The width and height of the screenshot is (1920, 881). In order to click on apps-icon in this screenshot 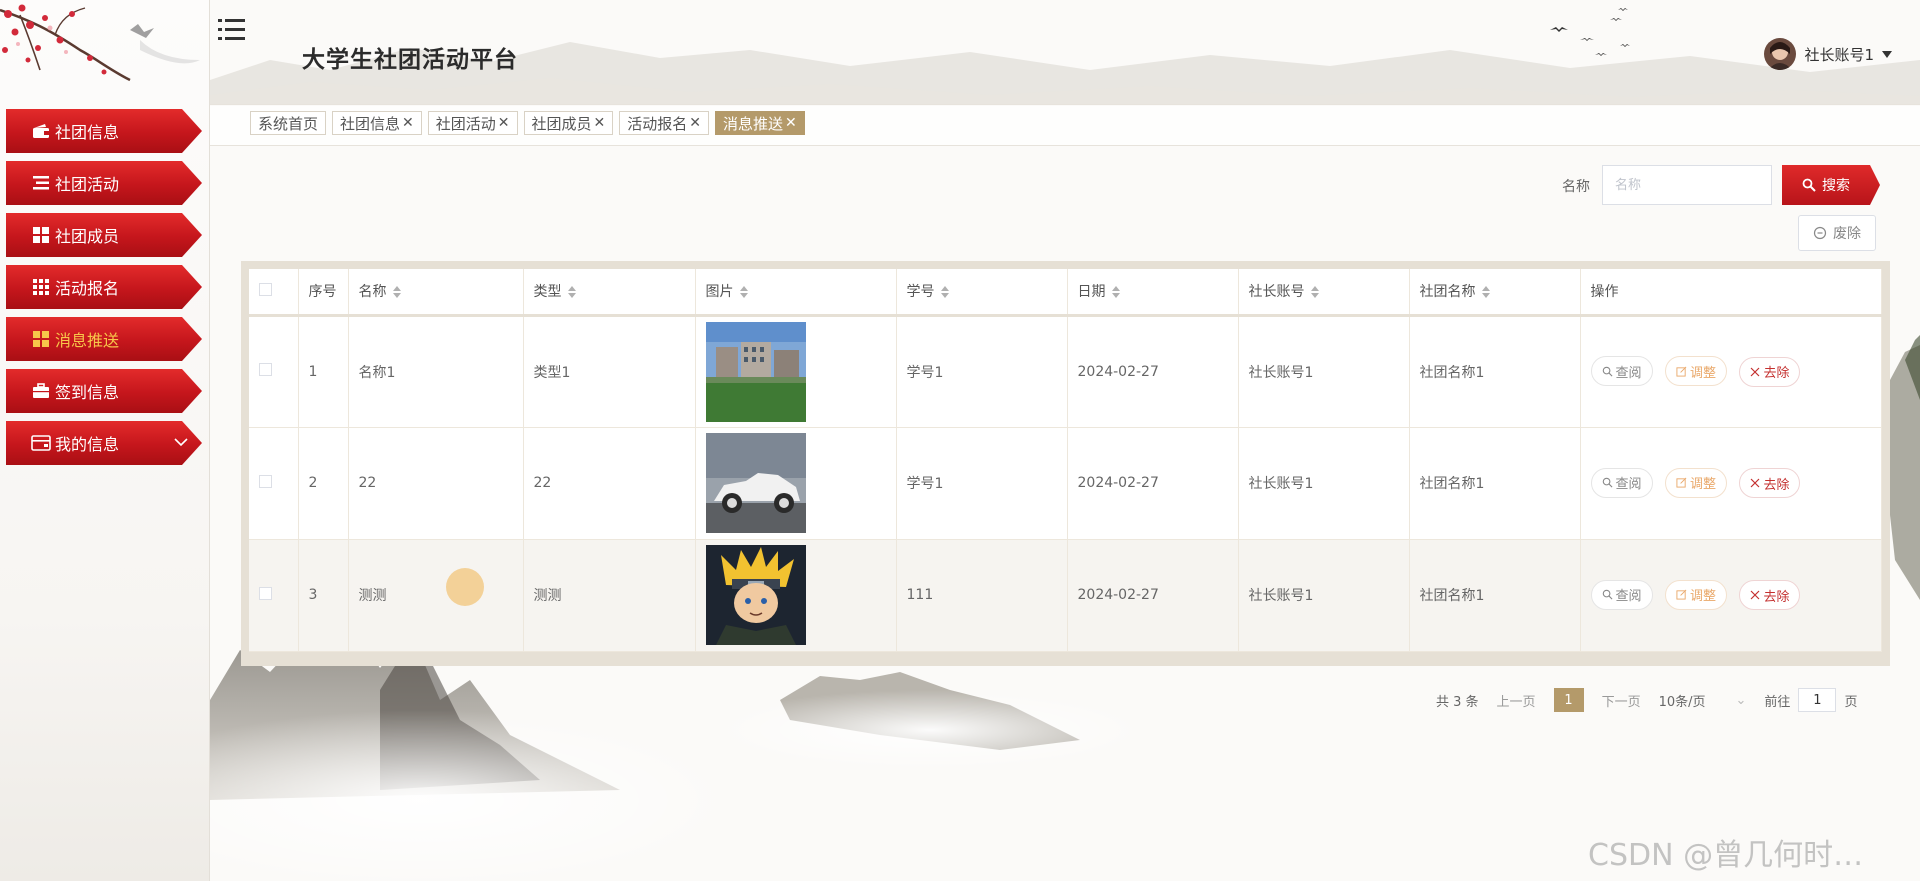, I will do `click(41, 287)`.